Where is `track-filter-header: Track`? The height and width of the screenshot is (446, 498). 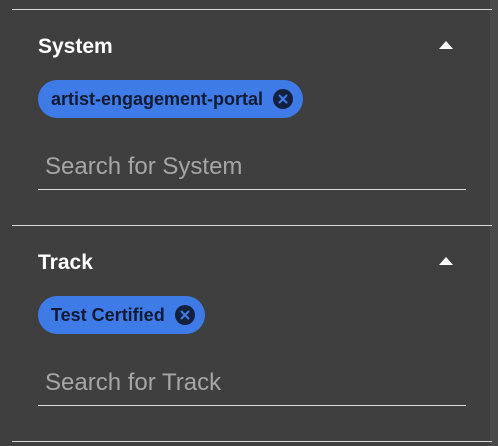
track-filter-header: Track is located at coordinates (252, 263).